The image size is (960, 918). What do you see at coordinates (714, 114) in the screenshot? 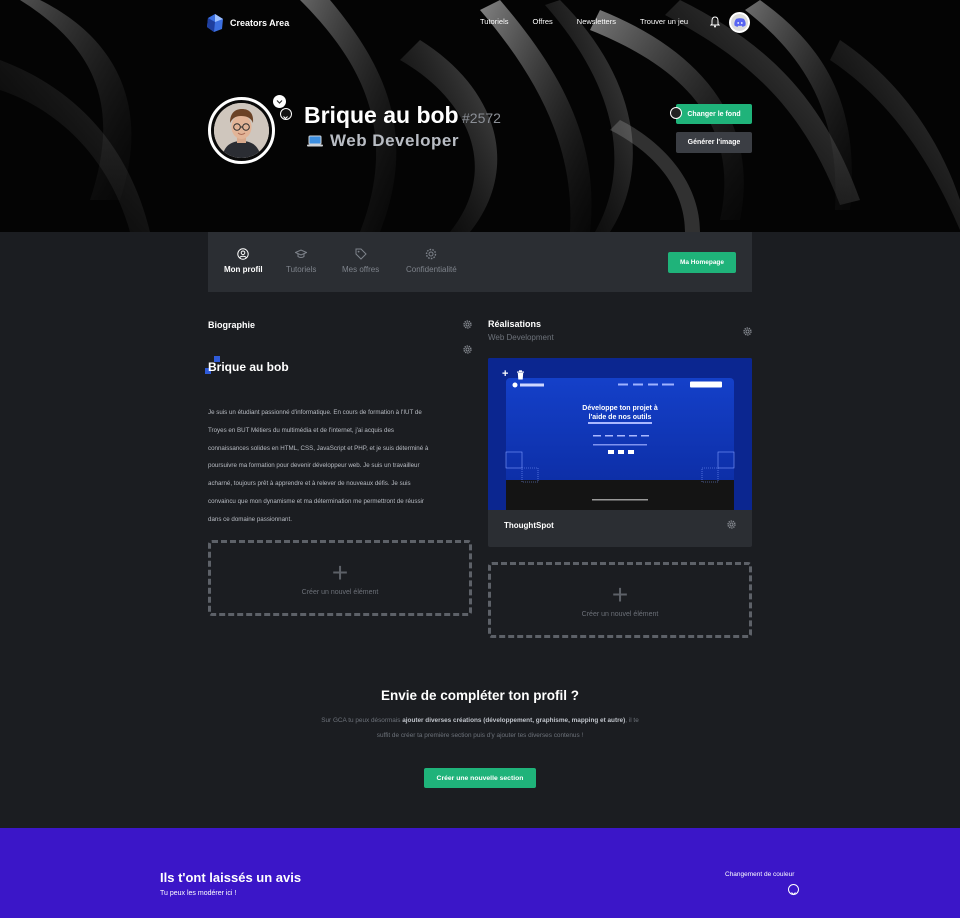
I see `change-background-button: Changer le fond` at bounding box center [714, 114].